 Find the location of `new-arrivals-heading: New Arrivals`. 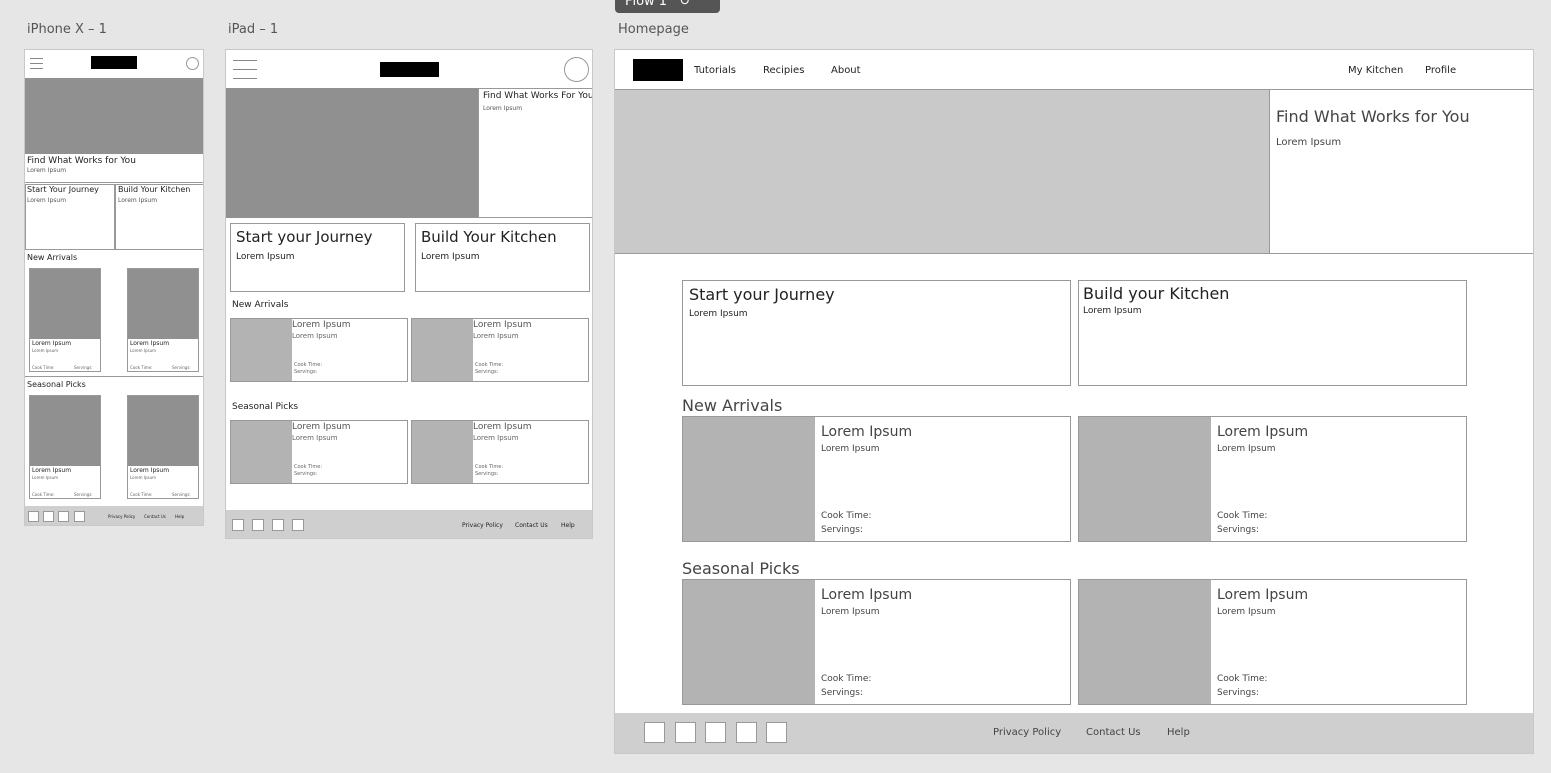

new-arrivals-heading: New Arrivals is located at coordinates (732, 405).